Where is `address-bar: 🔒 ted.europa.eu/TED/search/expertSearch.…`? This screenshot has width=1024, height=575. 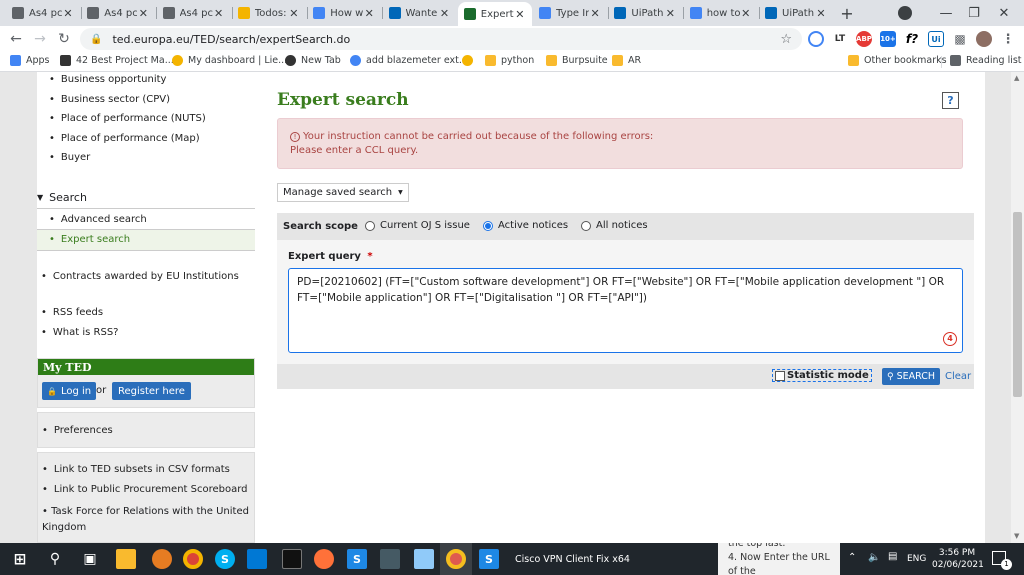
address-bar: 🔒 ted.europa.eu/TED/search/expertSearch.… is located at coordinates (441, 39).